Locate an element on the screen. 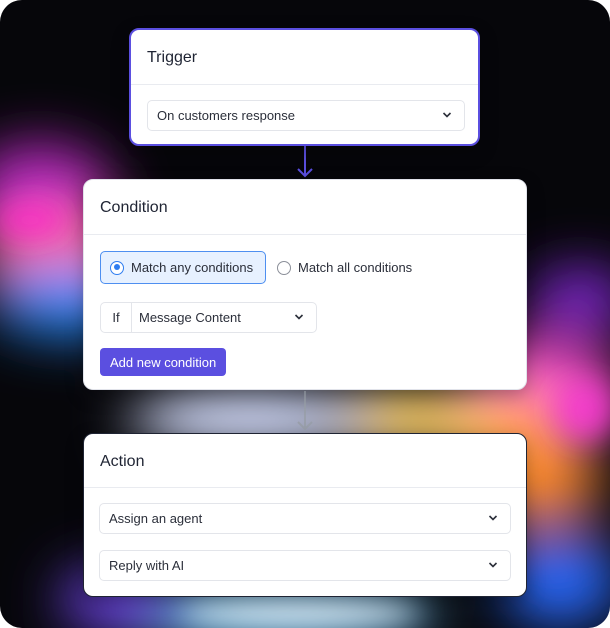 The width and height of the screenshot is (610, 628). match-all-radio: Match all conditions is located at coordinates (344, 267).